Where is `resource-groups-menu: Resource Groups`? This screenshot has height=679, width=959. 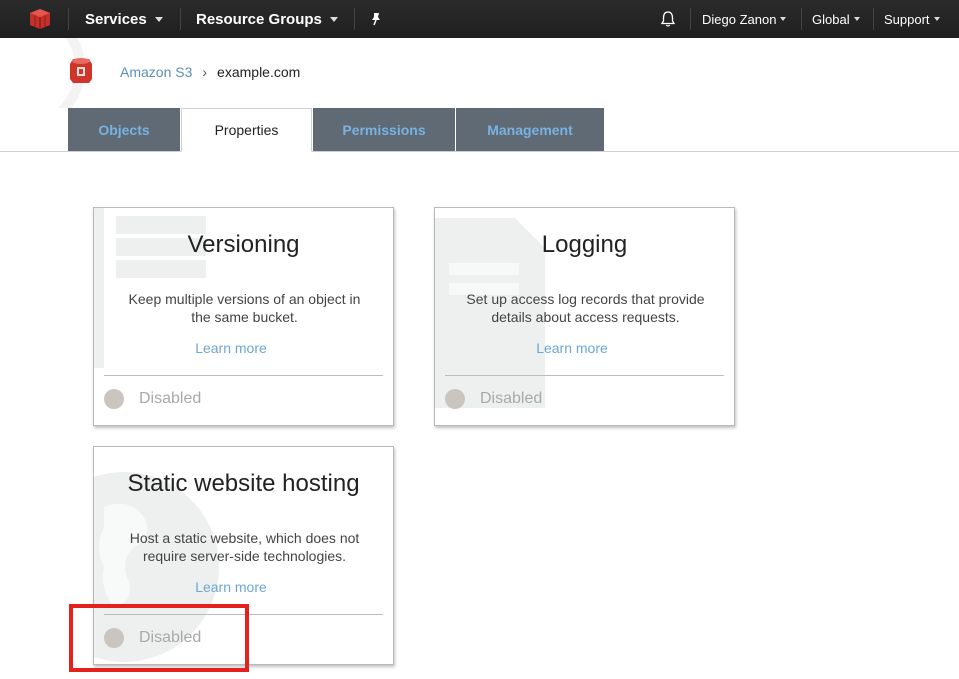
resource-groups-menu: Resource Groups is located at coordinates (267, 19).